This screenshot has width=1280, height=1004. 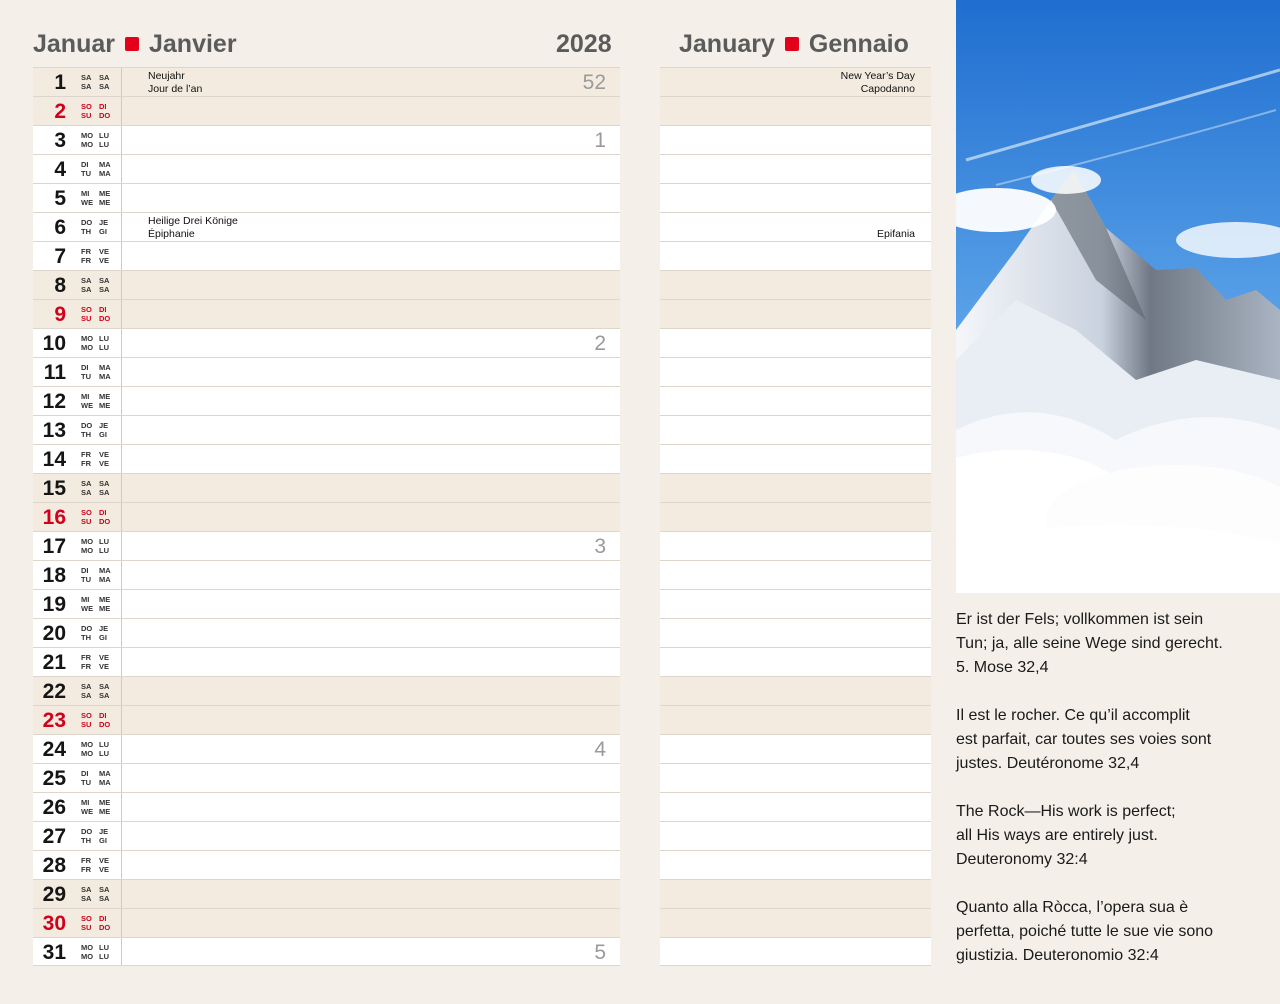 What do you see at coordinates (77, 517) in the screenshot?
I see `day-cell: 16 SO SU DI DO` at bounding box center [77, 517].